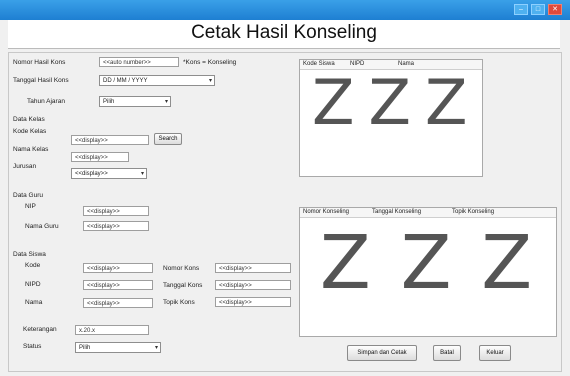 This screenshot has width=570, height=376. What do you see at coordinates (116, 226) in the screenshot?
I see `nama-guru-field: <<display>>` at bounding box center [116, 226].